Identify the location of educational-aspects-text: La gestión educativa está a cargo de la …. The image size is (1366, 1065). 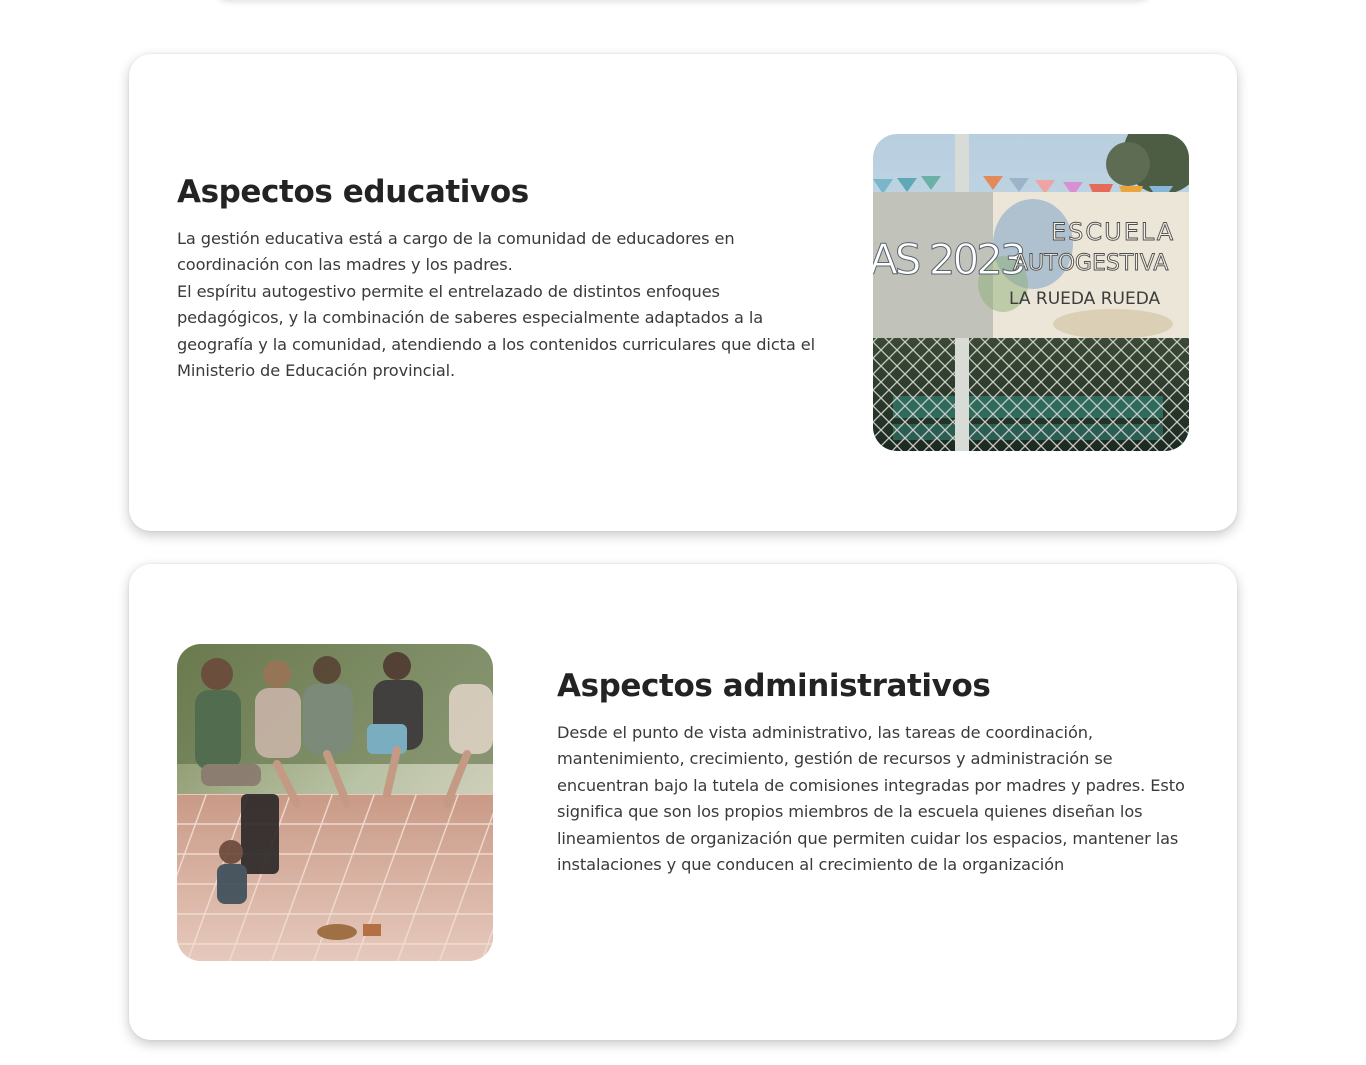
(497, 305).